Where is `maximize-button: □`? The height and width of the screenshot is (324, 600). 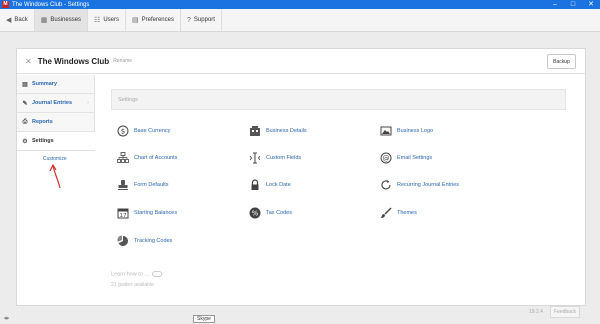
maximize-button: □ is located at coordinates (573, 4).